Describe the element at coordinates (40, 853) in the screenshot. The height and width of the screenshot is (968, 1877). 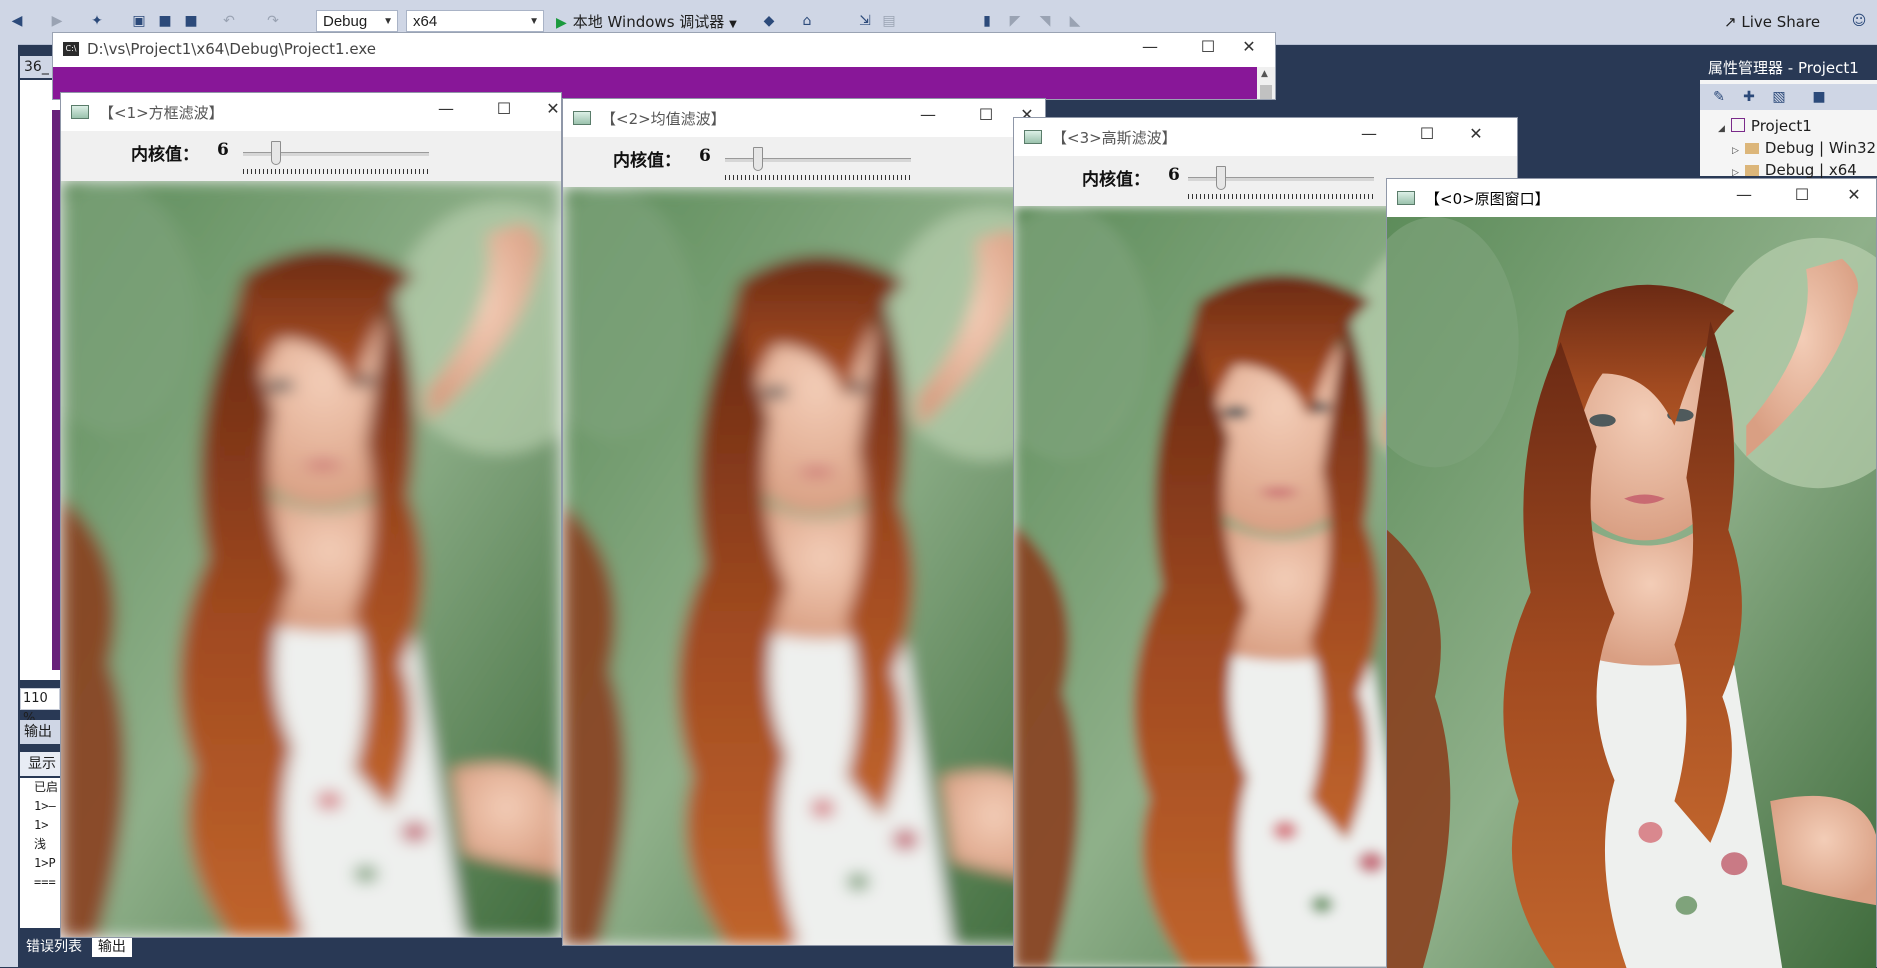
I see `output-text: 已启 1>— 1>浅 1>P ===` at that location.